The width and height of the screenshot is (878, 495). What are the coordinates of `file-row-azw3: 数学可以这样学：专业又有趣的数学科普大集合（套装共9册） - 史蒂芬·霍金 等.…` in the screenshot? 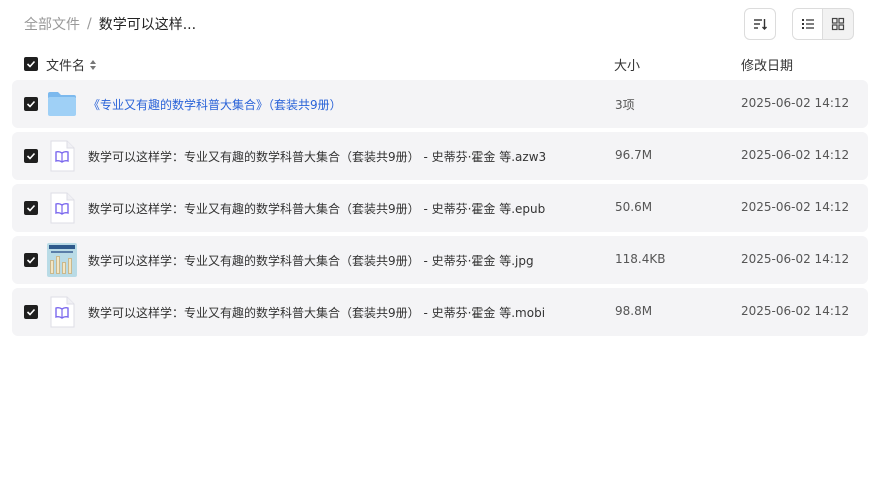 It's located at (440, 156).